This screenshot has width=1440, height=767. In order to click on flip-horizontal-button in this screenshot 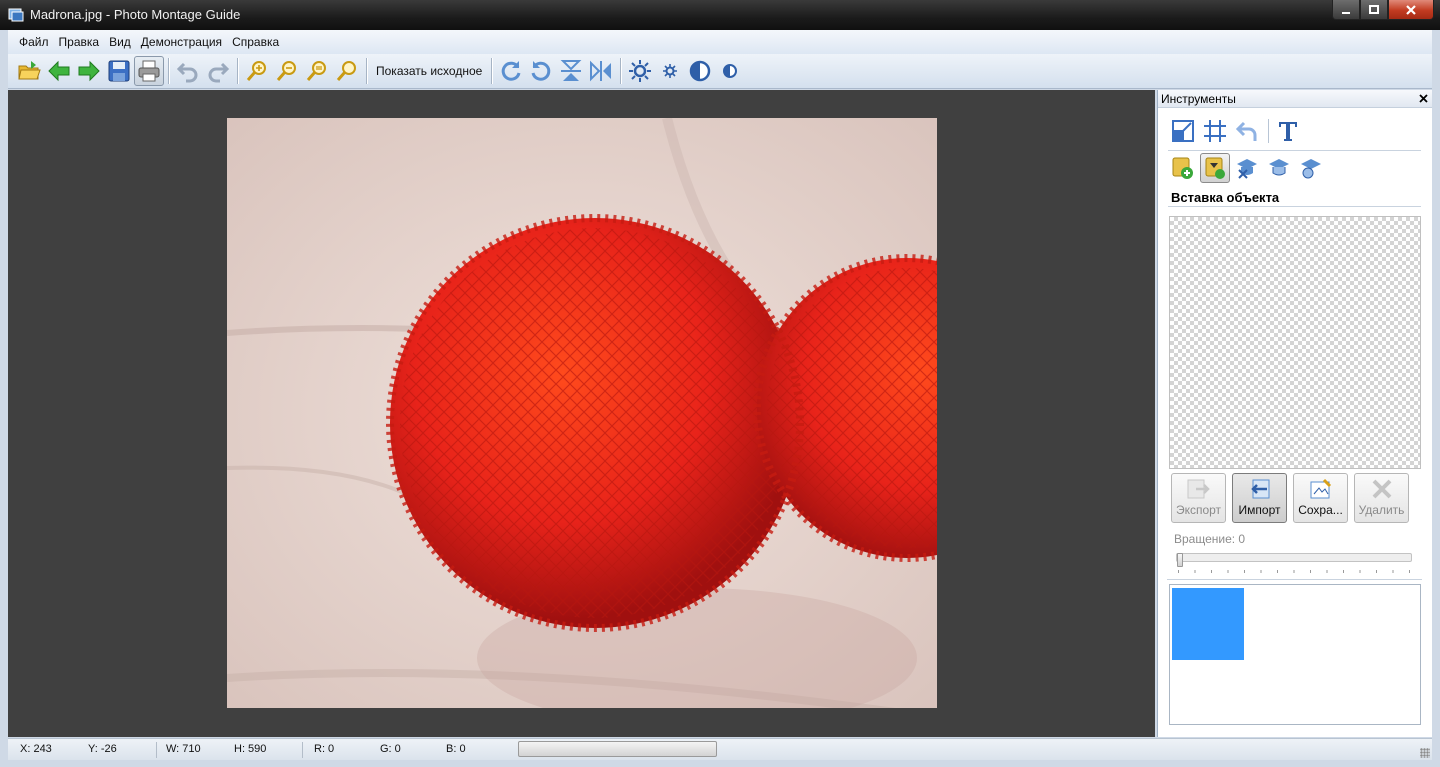, I will do `click(601, 71)`.